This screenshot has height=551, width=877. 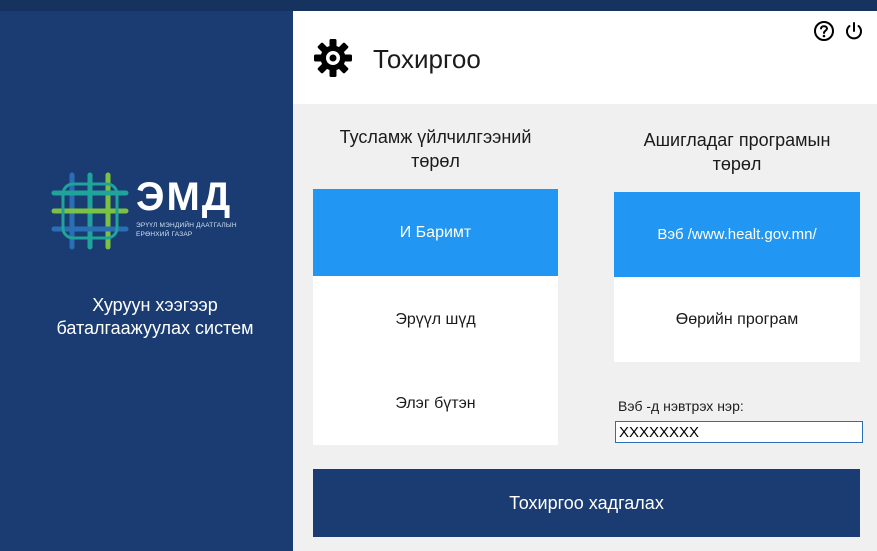 I want to click on service-type-heading-line1: Тусламж үйлчилгээний, so click(x=435, y=137).